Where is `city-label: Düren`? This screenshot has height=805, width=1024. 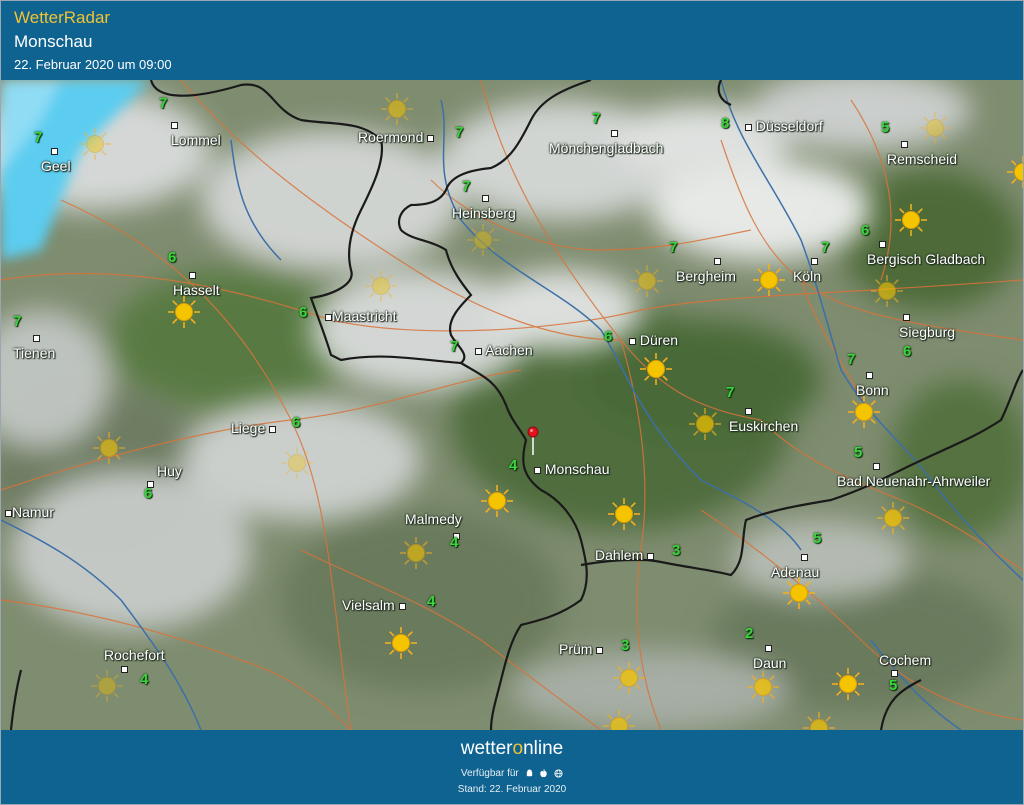 city-label: Düren is located at coordinates (653, 340).